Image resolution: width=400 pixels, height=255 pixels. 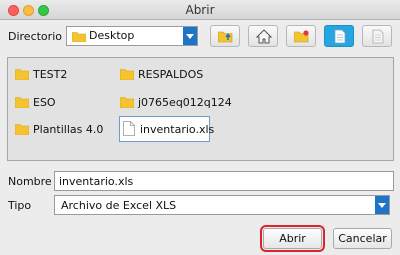 I want to click on home-button, so click(x=263, y=36).